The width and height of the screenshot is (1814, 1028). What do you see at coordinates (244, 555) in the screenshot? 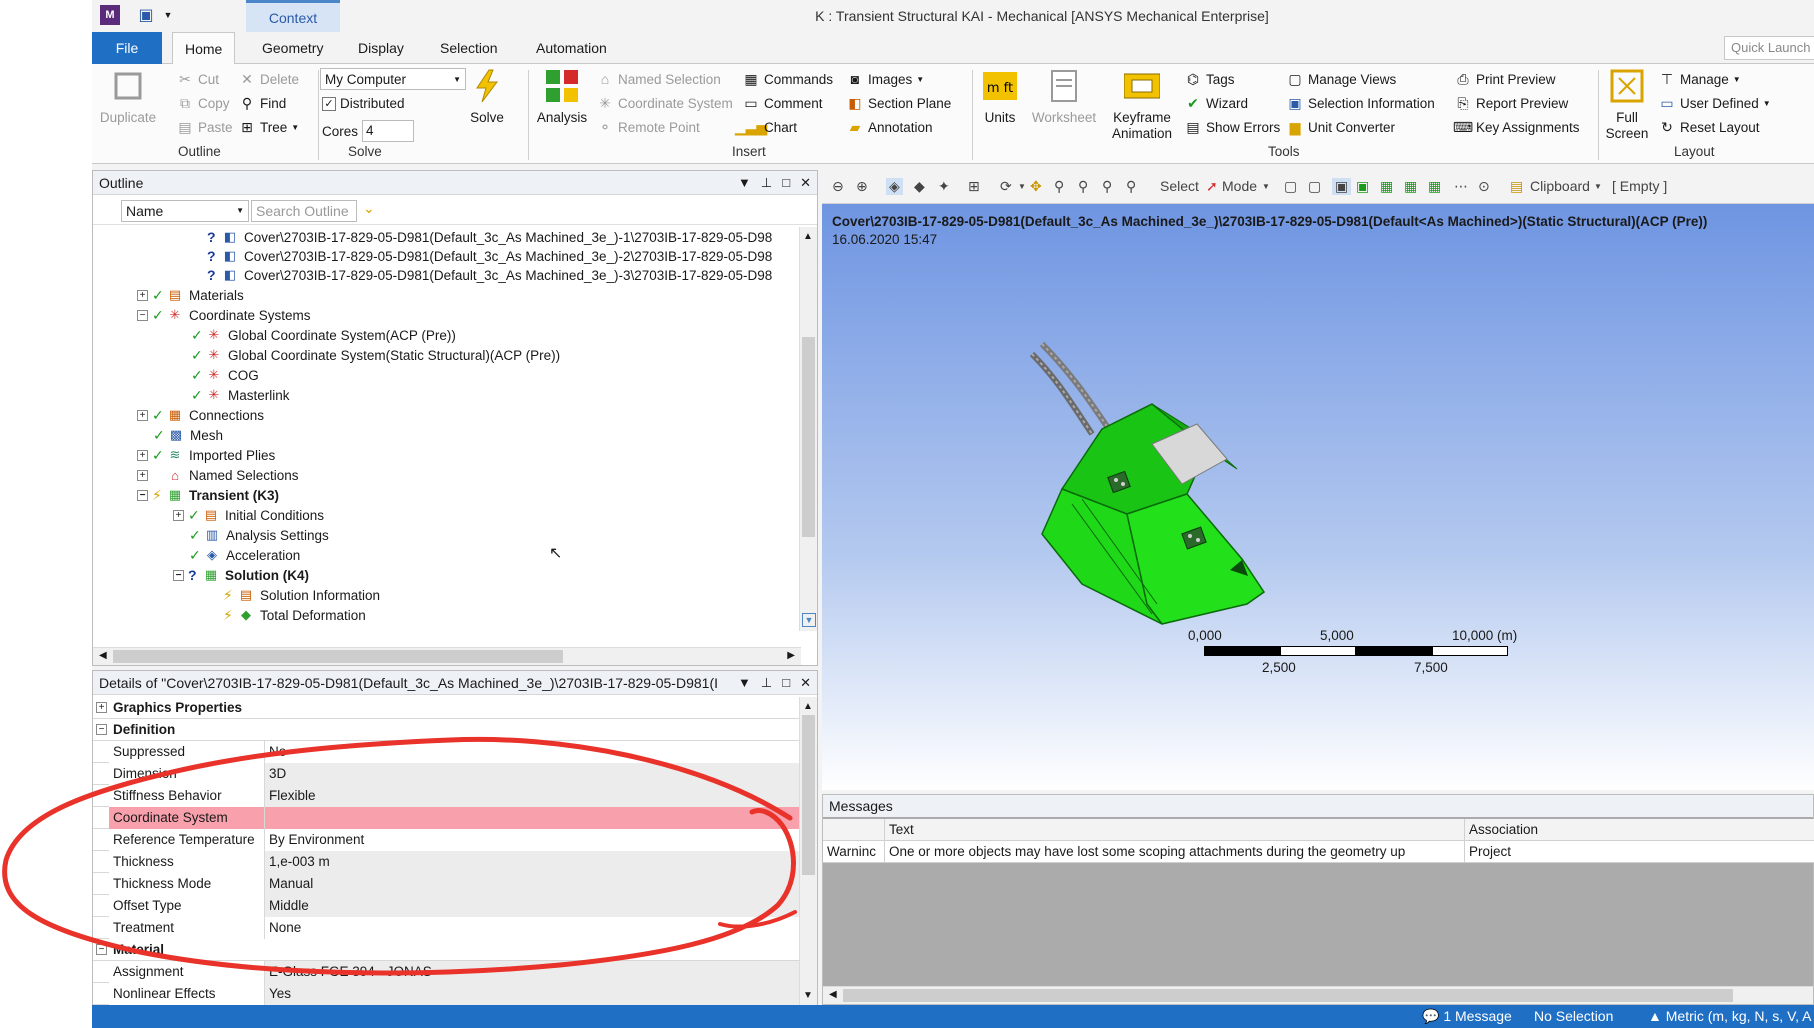
I see `tree-node-acceleration: ✓ ◈ Acceleration` at bounding box center [244, 555].